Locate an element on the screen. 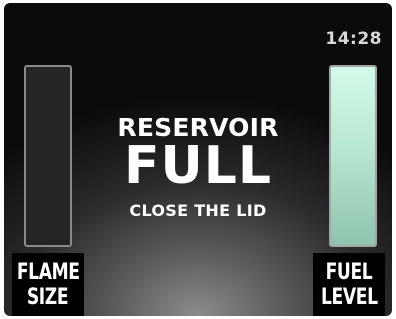 The width and height of the screenshot is (396, 319). flame-size-label-line2: SIZE is located at coordinates (48, 297).